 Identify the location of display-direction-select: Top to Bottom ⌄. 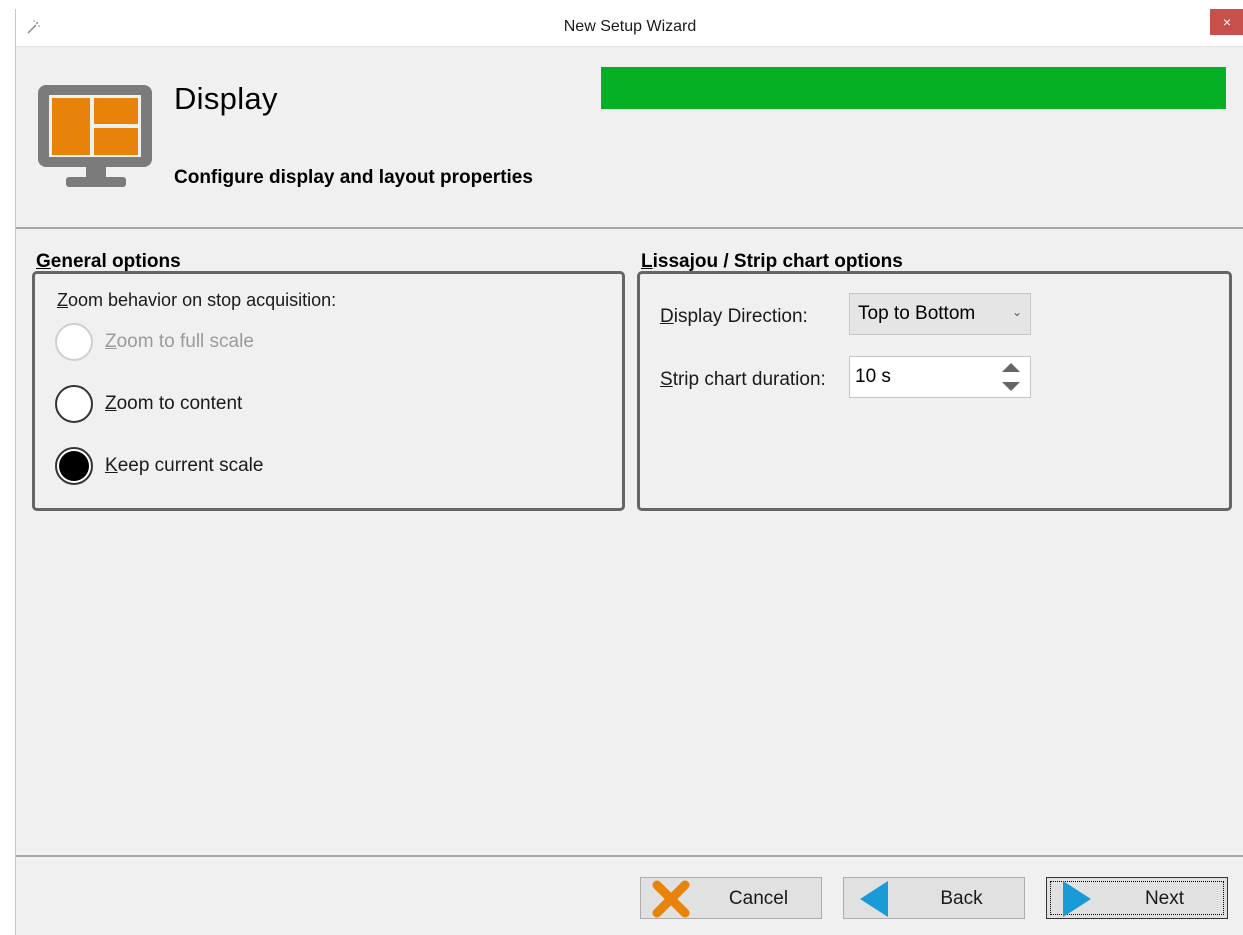
(940, 314).